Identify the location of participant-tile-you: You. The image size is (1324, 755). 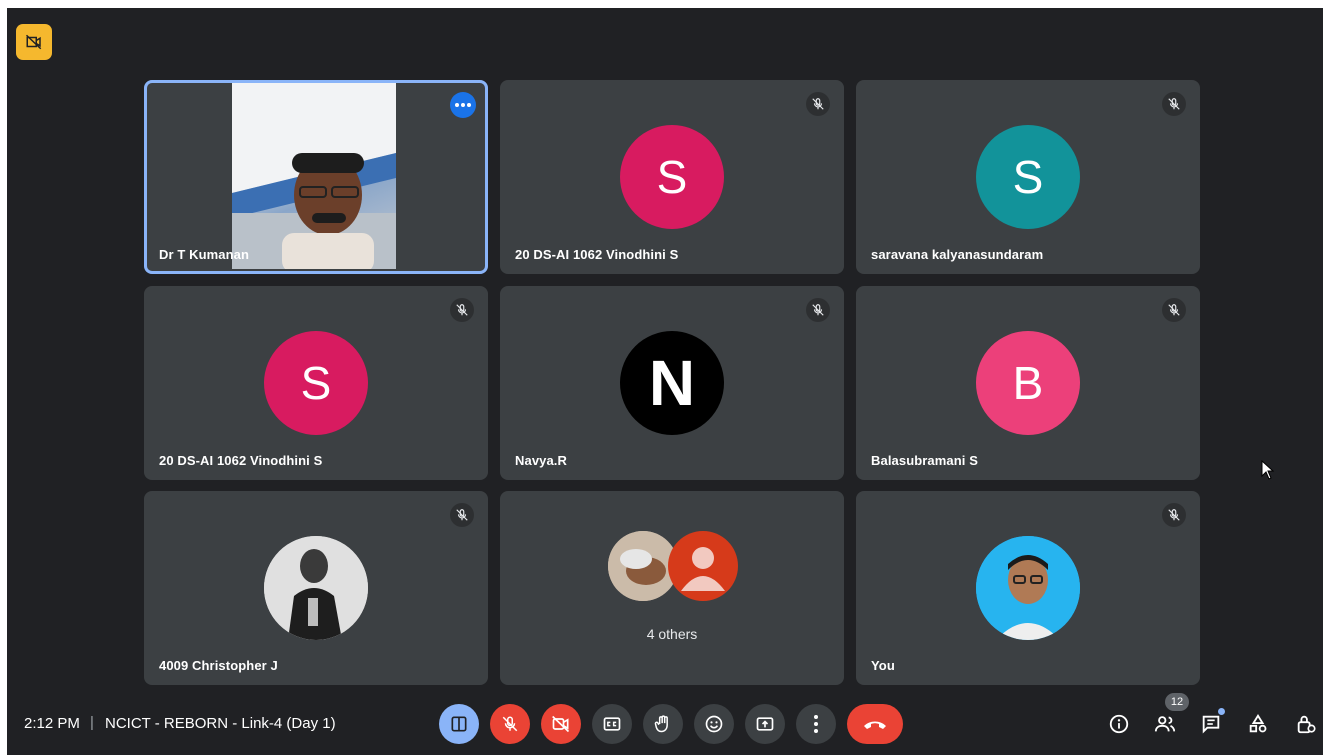
(1028, 588).